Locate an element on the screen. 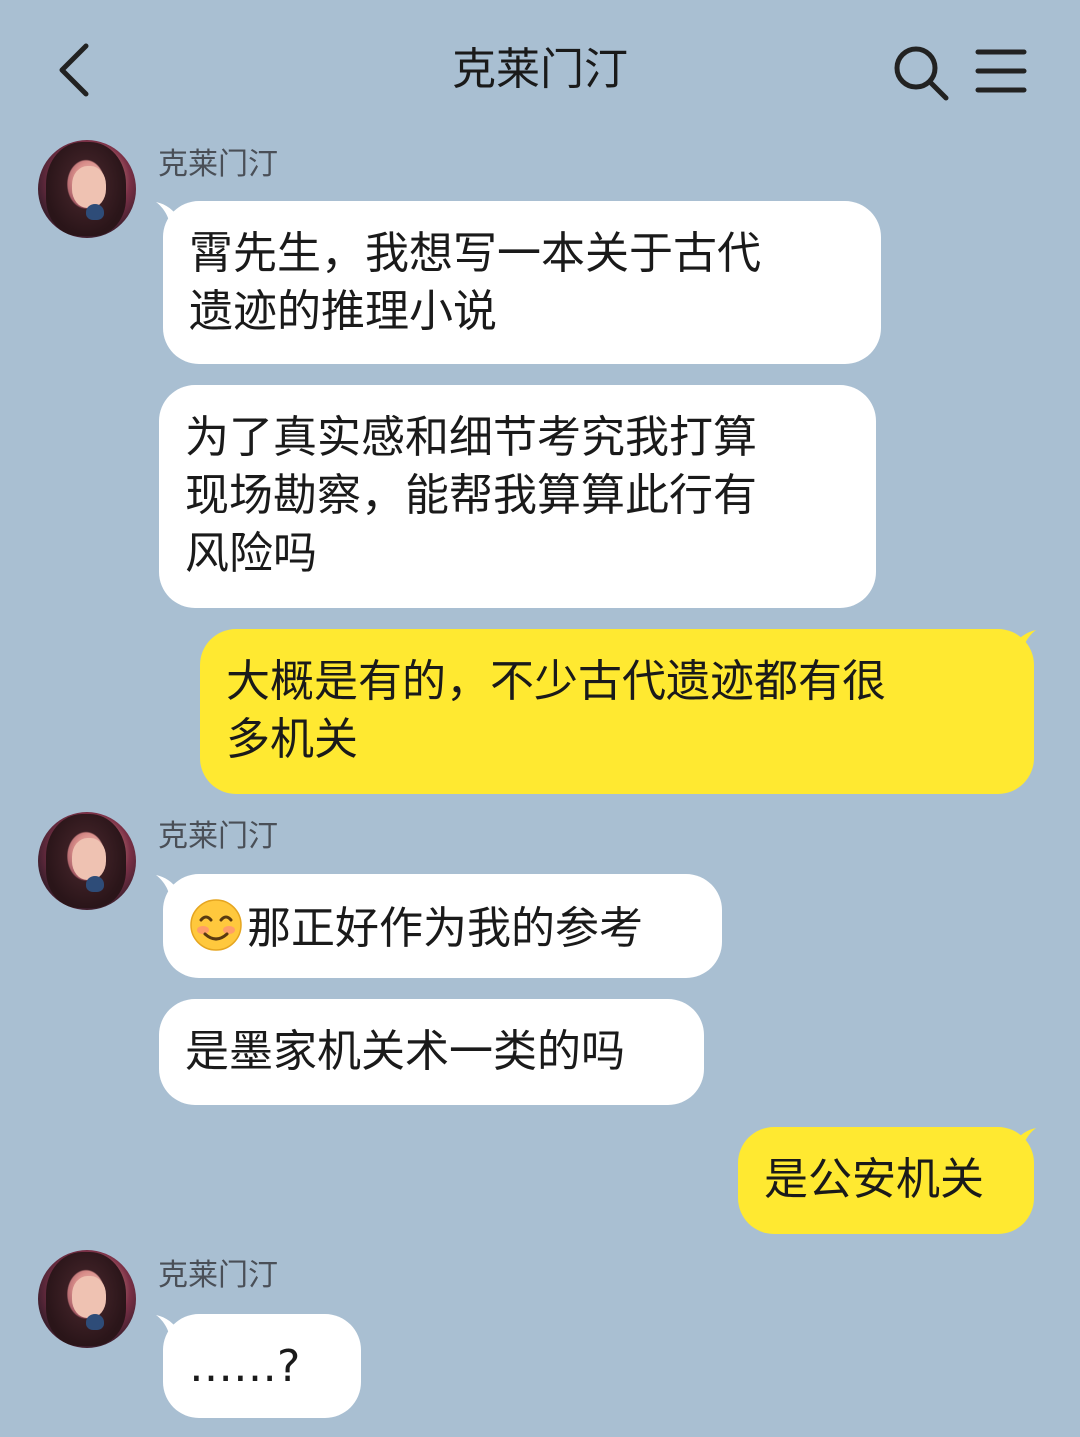 This screenshot has width=1080, height=1437. message-bubble: ……? is located at coordinates (262, 1366).